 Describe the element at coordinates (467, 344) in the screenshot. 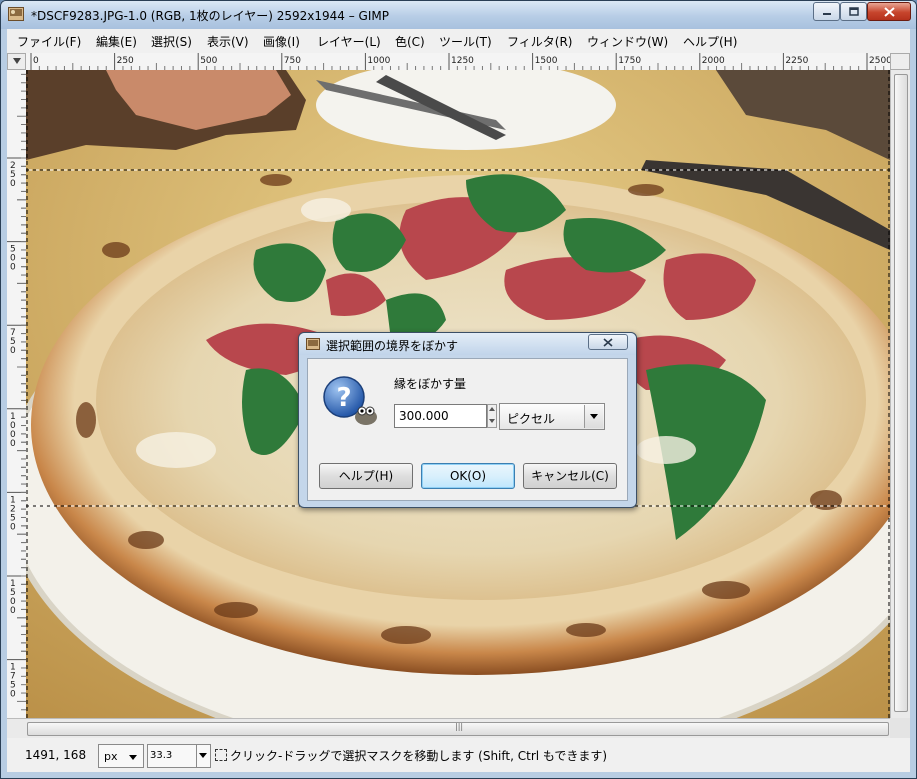

I see `dialog-title-bar: 選択範囲の境界をぼかす` at that location.